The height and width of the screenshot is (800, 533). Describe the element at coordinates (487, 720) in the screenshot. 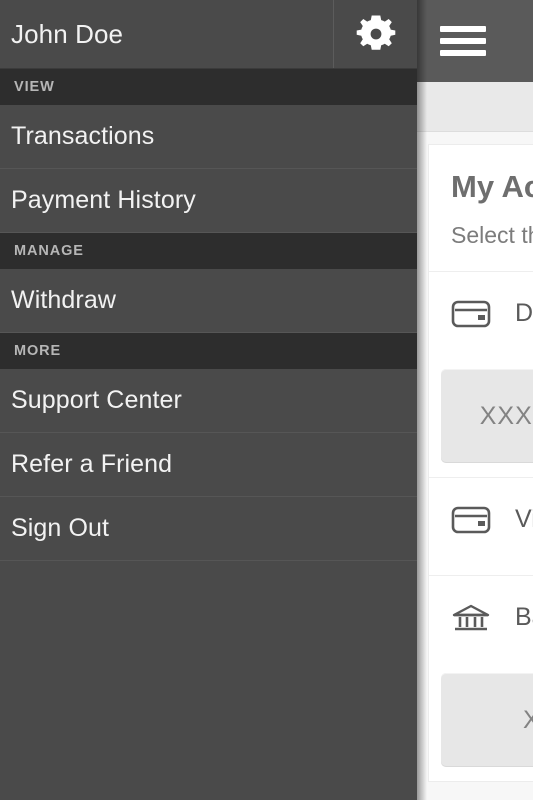

I see `account-number-button: XXXXXXXX 5512` at that location.